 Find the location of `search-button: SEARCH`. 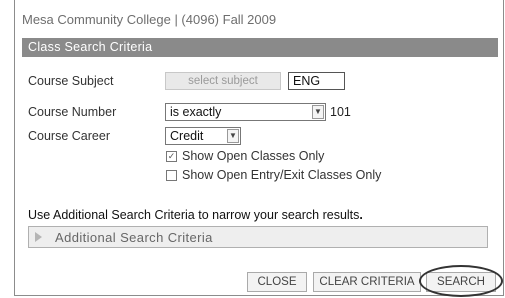

search-button: SEARCH is located at coordinates (461, 282).